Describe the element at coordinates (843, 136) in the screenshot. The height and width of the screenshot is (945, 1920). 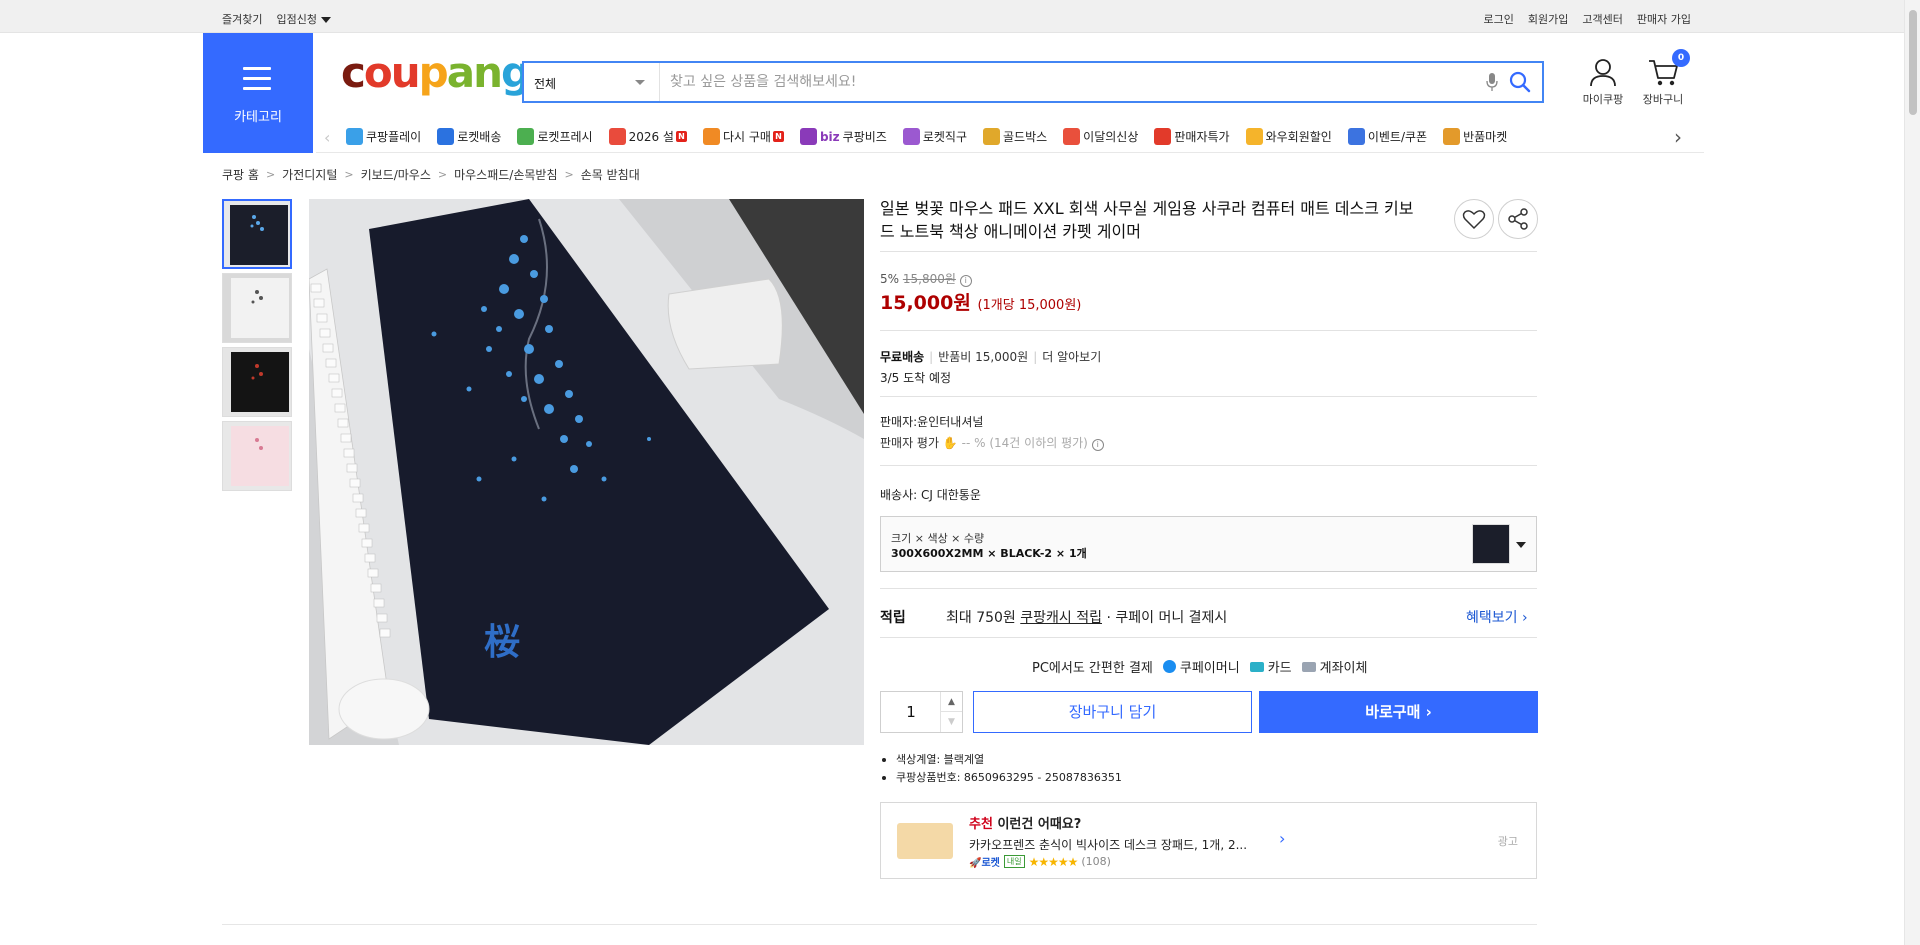
I see `nav-item: biz 쿠팡비즈` at that location.